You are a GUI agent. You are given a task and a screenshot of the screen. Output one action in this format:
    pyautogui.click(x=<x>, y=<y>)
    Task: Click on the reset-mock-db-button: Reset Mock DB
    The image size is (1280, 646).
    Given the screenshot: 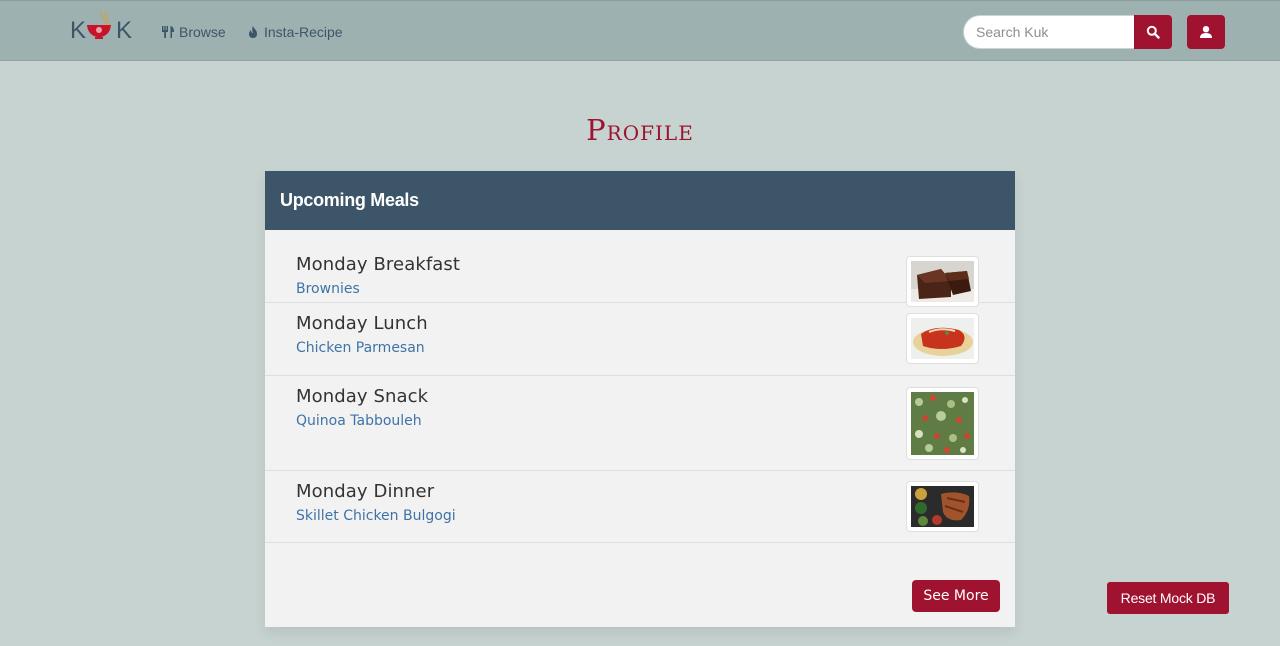 What is the action you would take?
    pyautogui.click(x=1168, y=598)
    